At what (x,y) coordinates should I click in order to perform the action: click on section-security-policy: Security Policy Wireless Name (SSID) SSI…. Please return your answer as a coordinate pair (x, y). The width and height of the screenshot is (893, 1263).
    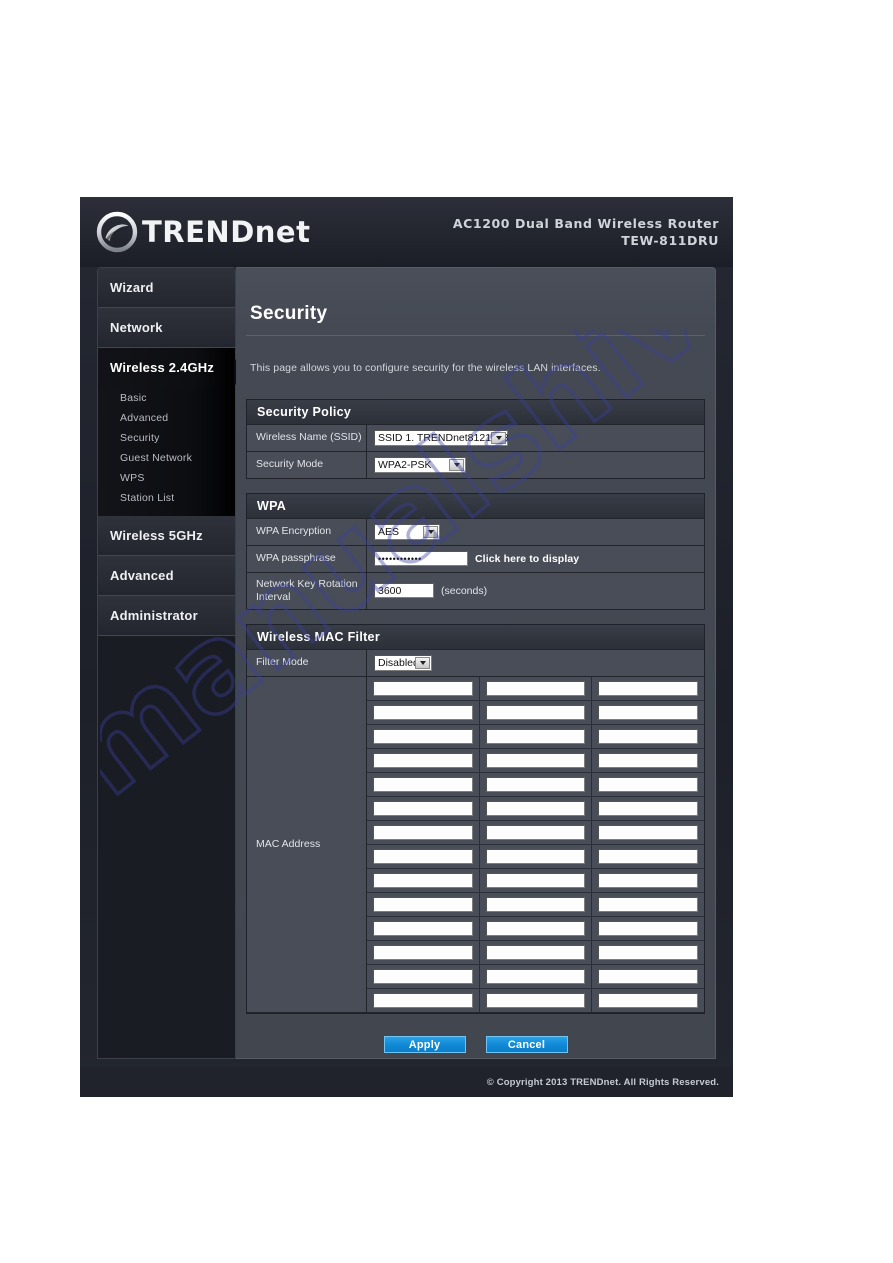
    Looking at the image, I should click on (475, 438).